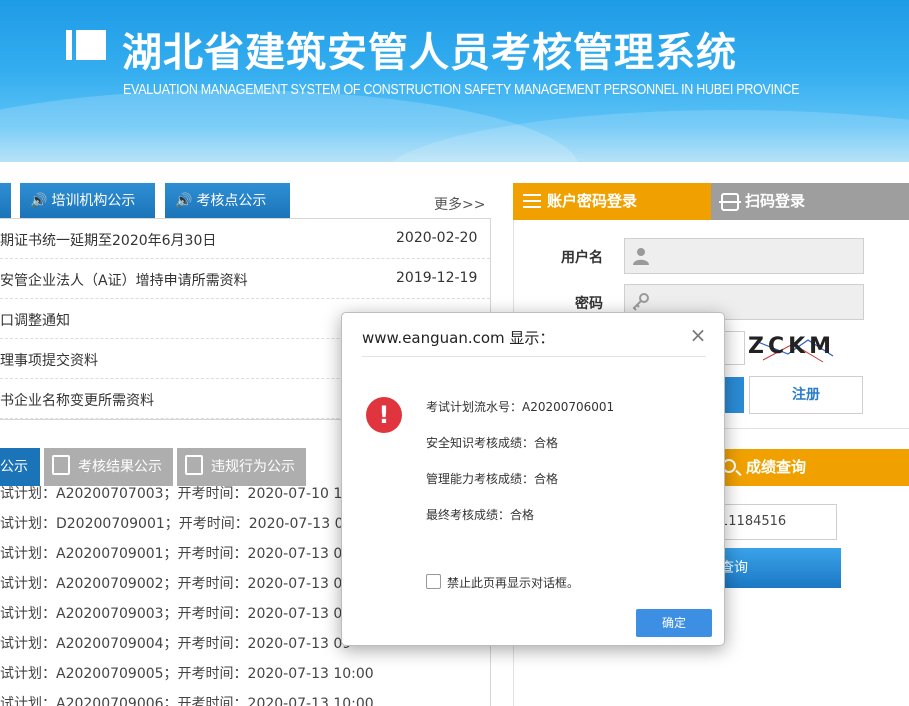 The height and width of the screenshot is (706, 909). I want to click on ok-button: 确定, so click(674, 623).